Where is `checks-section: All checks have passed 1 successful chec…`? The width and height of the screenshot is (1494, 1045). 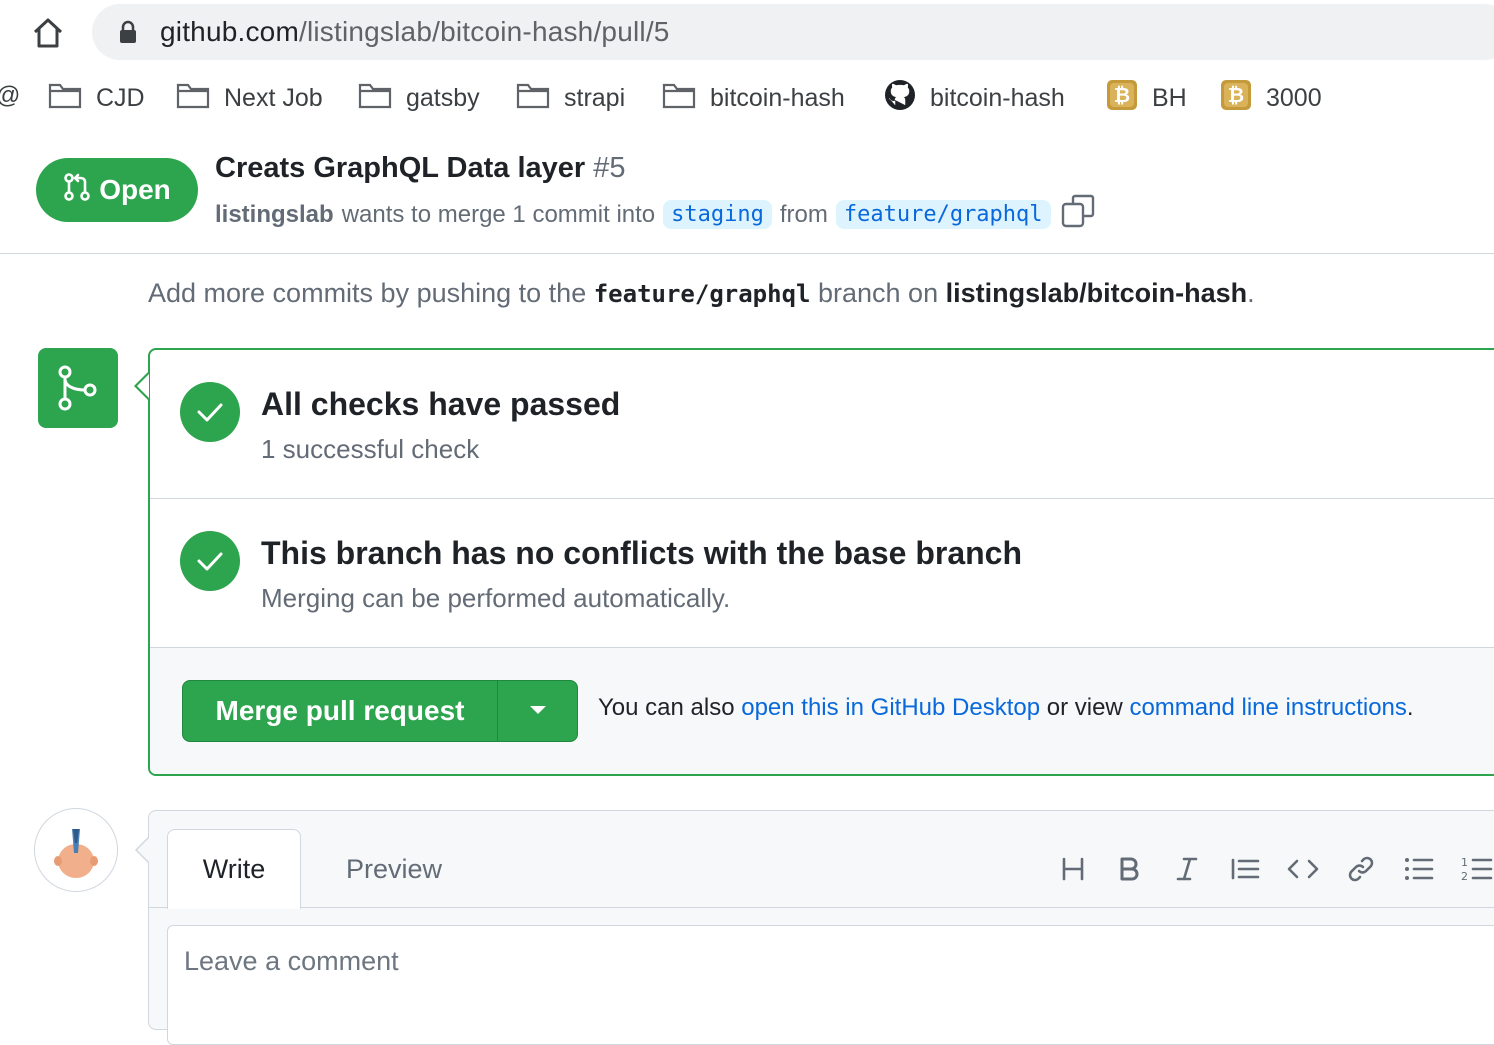 checks-section: All checks have passed 1 successful chec… is located at coordinates (822, 424).